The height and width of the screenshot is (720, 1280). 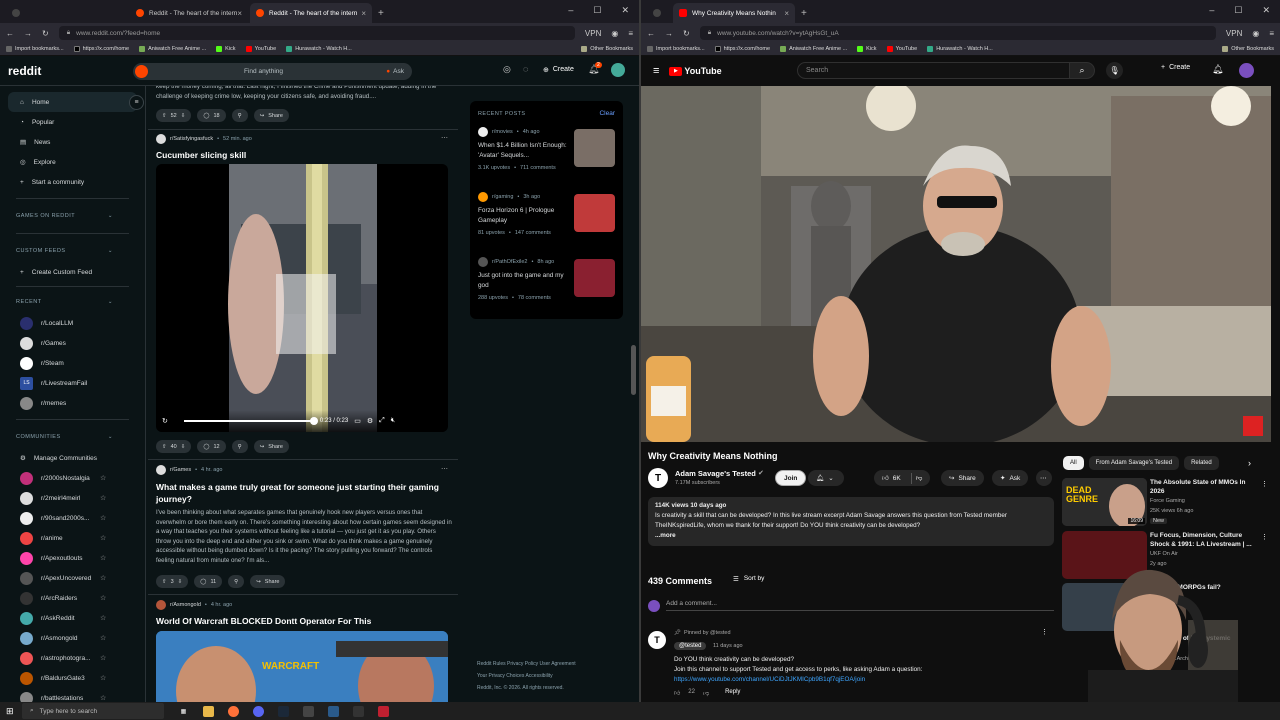 What do you see at coordinates (72, 638) in the screenshot?
I see `sidebar-item-community: r/Asmongold ☆` at bounding box center [72, 638].